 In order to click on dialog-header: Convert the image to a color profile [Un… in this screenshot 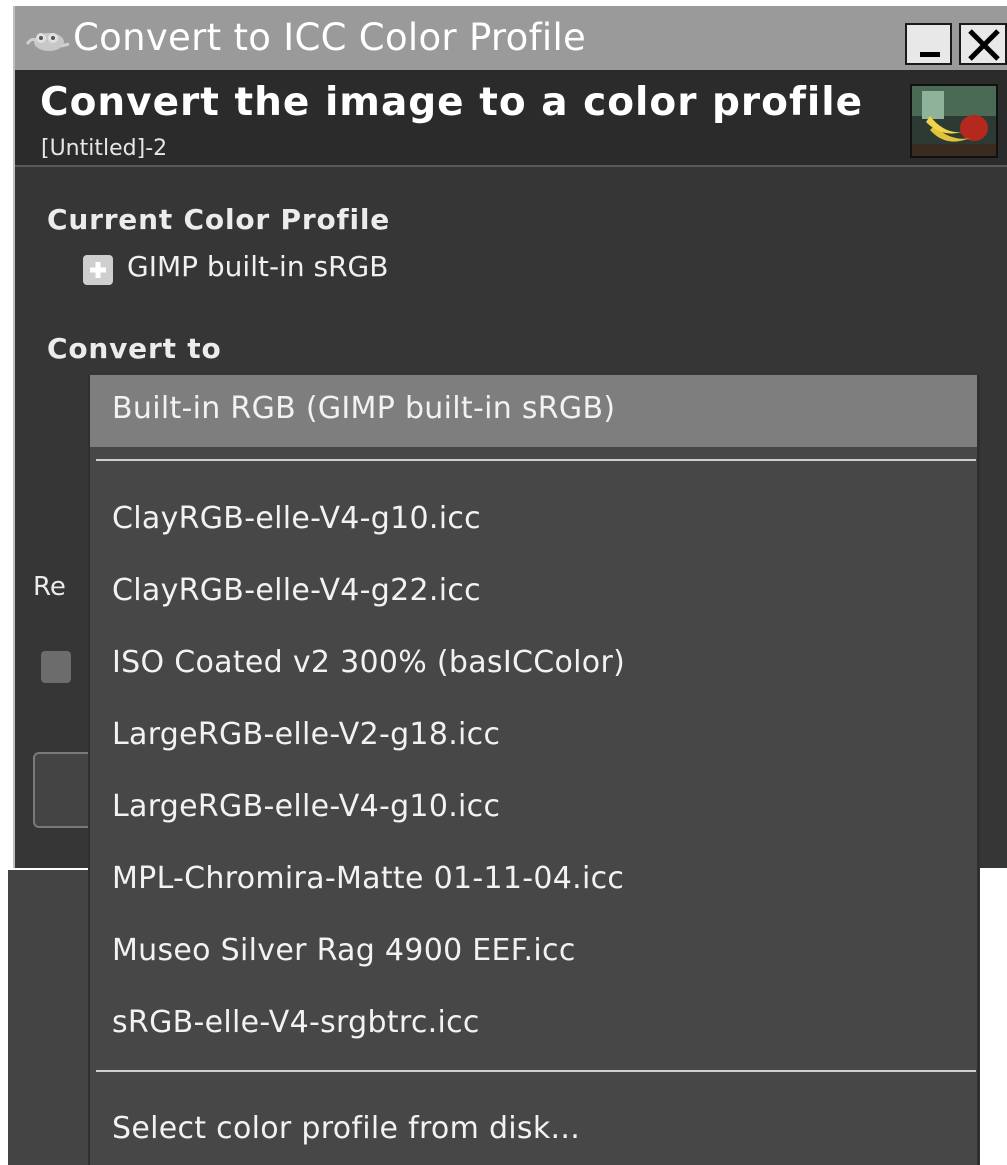, I will do `click(511, 119)`.